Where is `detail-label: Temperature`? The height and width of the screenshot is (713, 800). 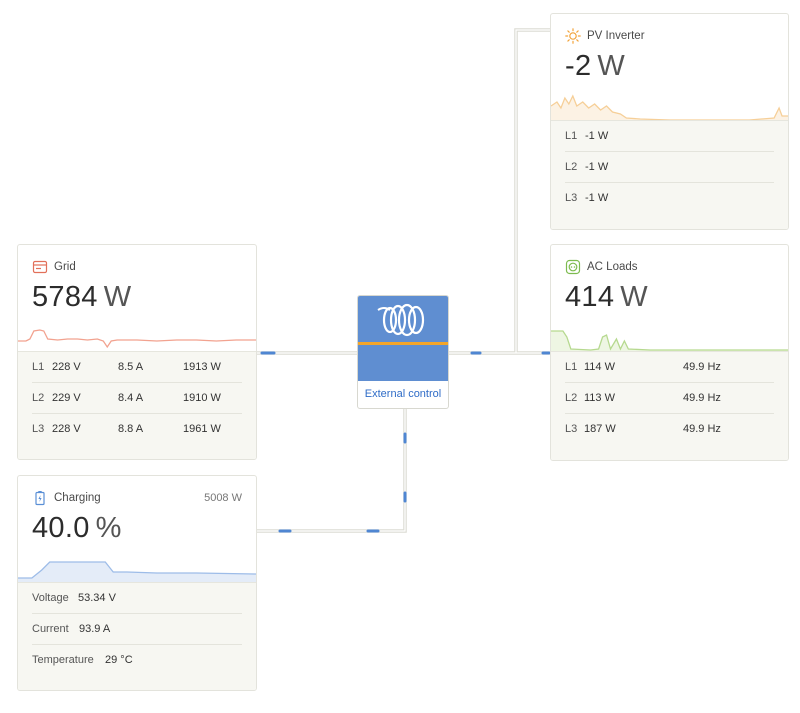
detail-label: Temperature is located at coordinates (63, 660).